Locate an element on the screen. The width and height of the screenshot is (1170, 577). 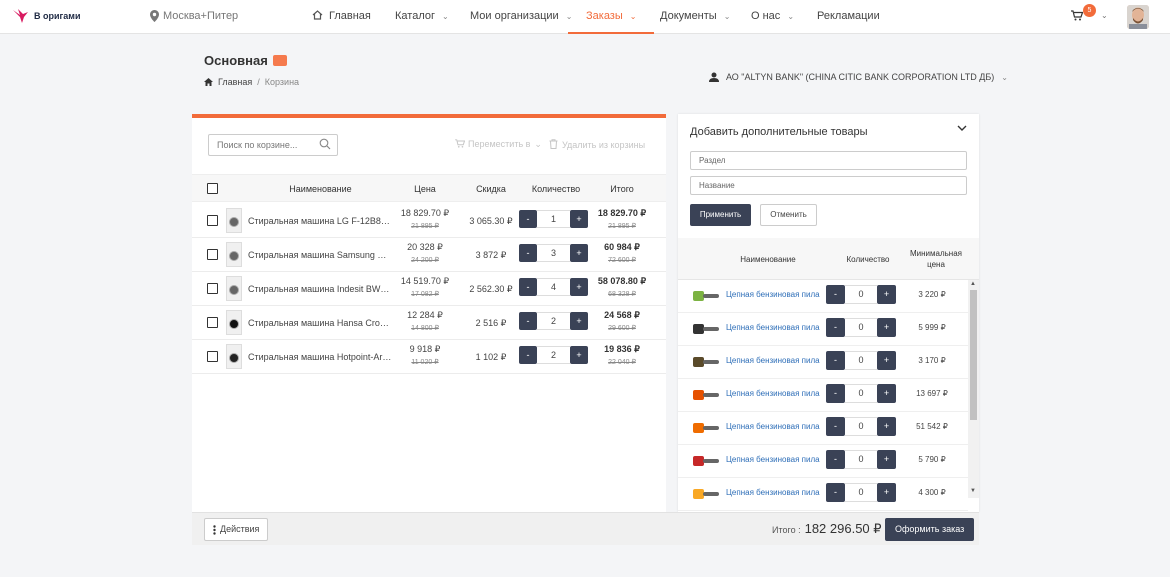
apply-filter-button: Применить is located at coordinates (720, 215).